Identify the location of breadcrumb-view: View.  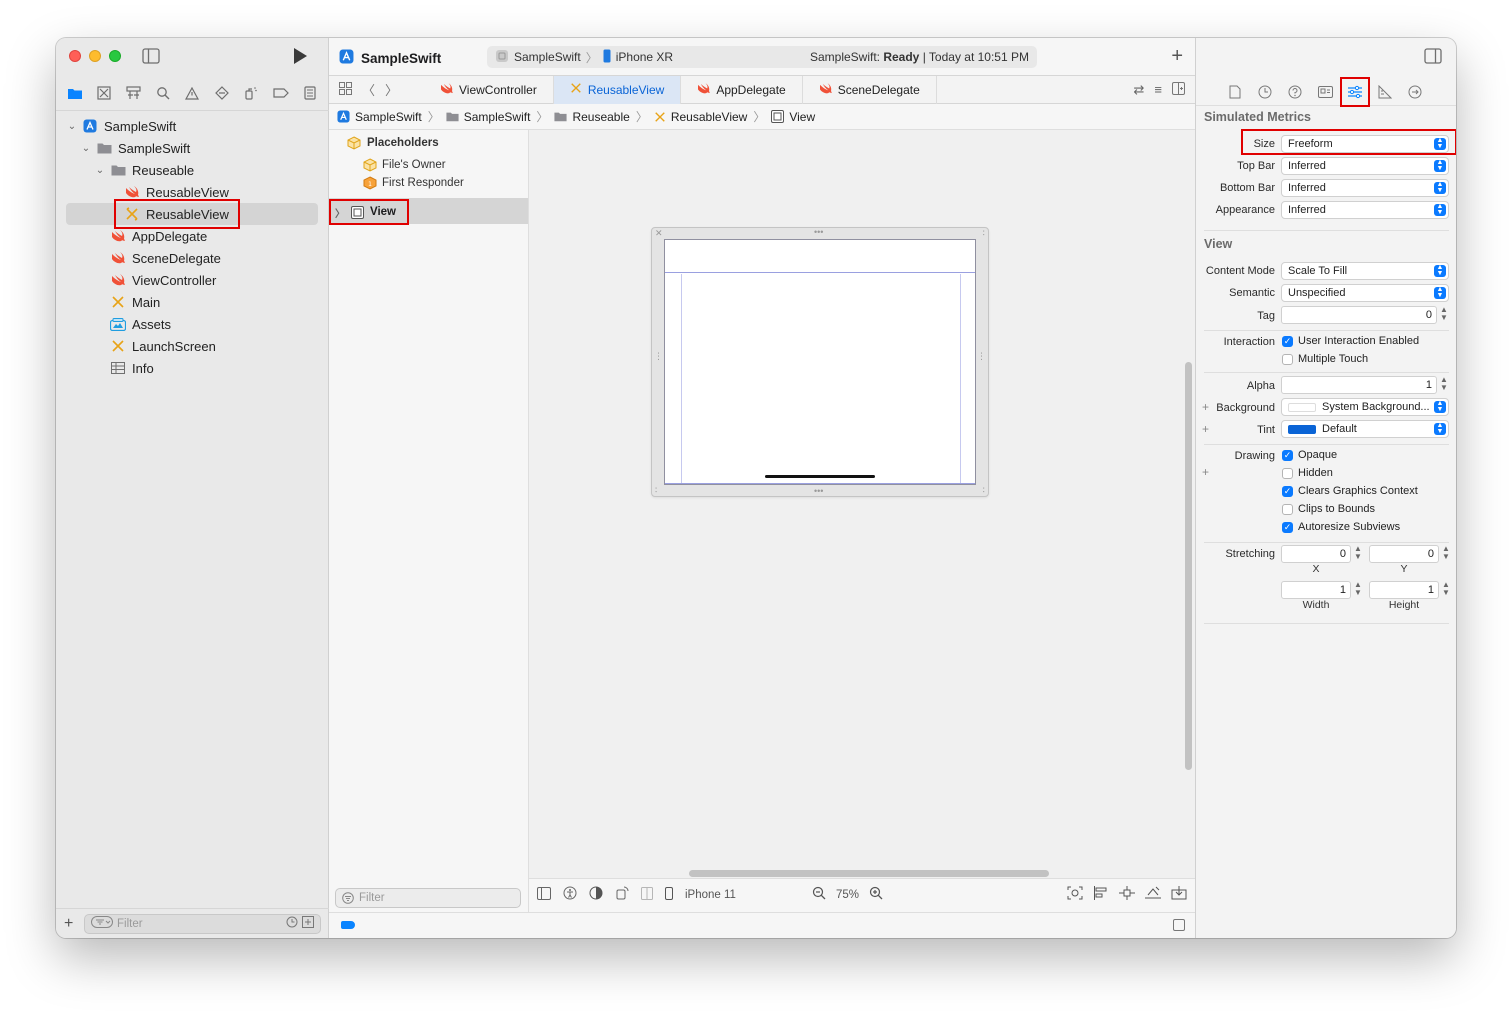
(793, 117).